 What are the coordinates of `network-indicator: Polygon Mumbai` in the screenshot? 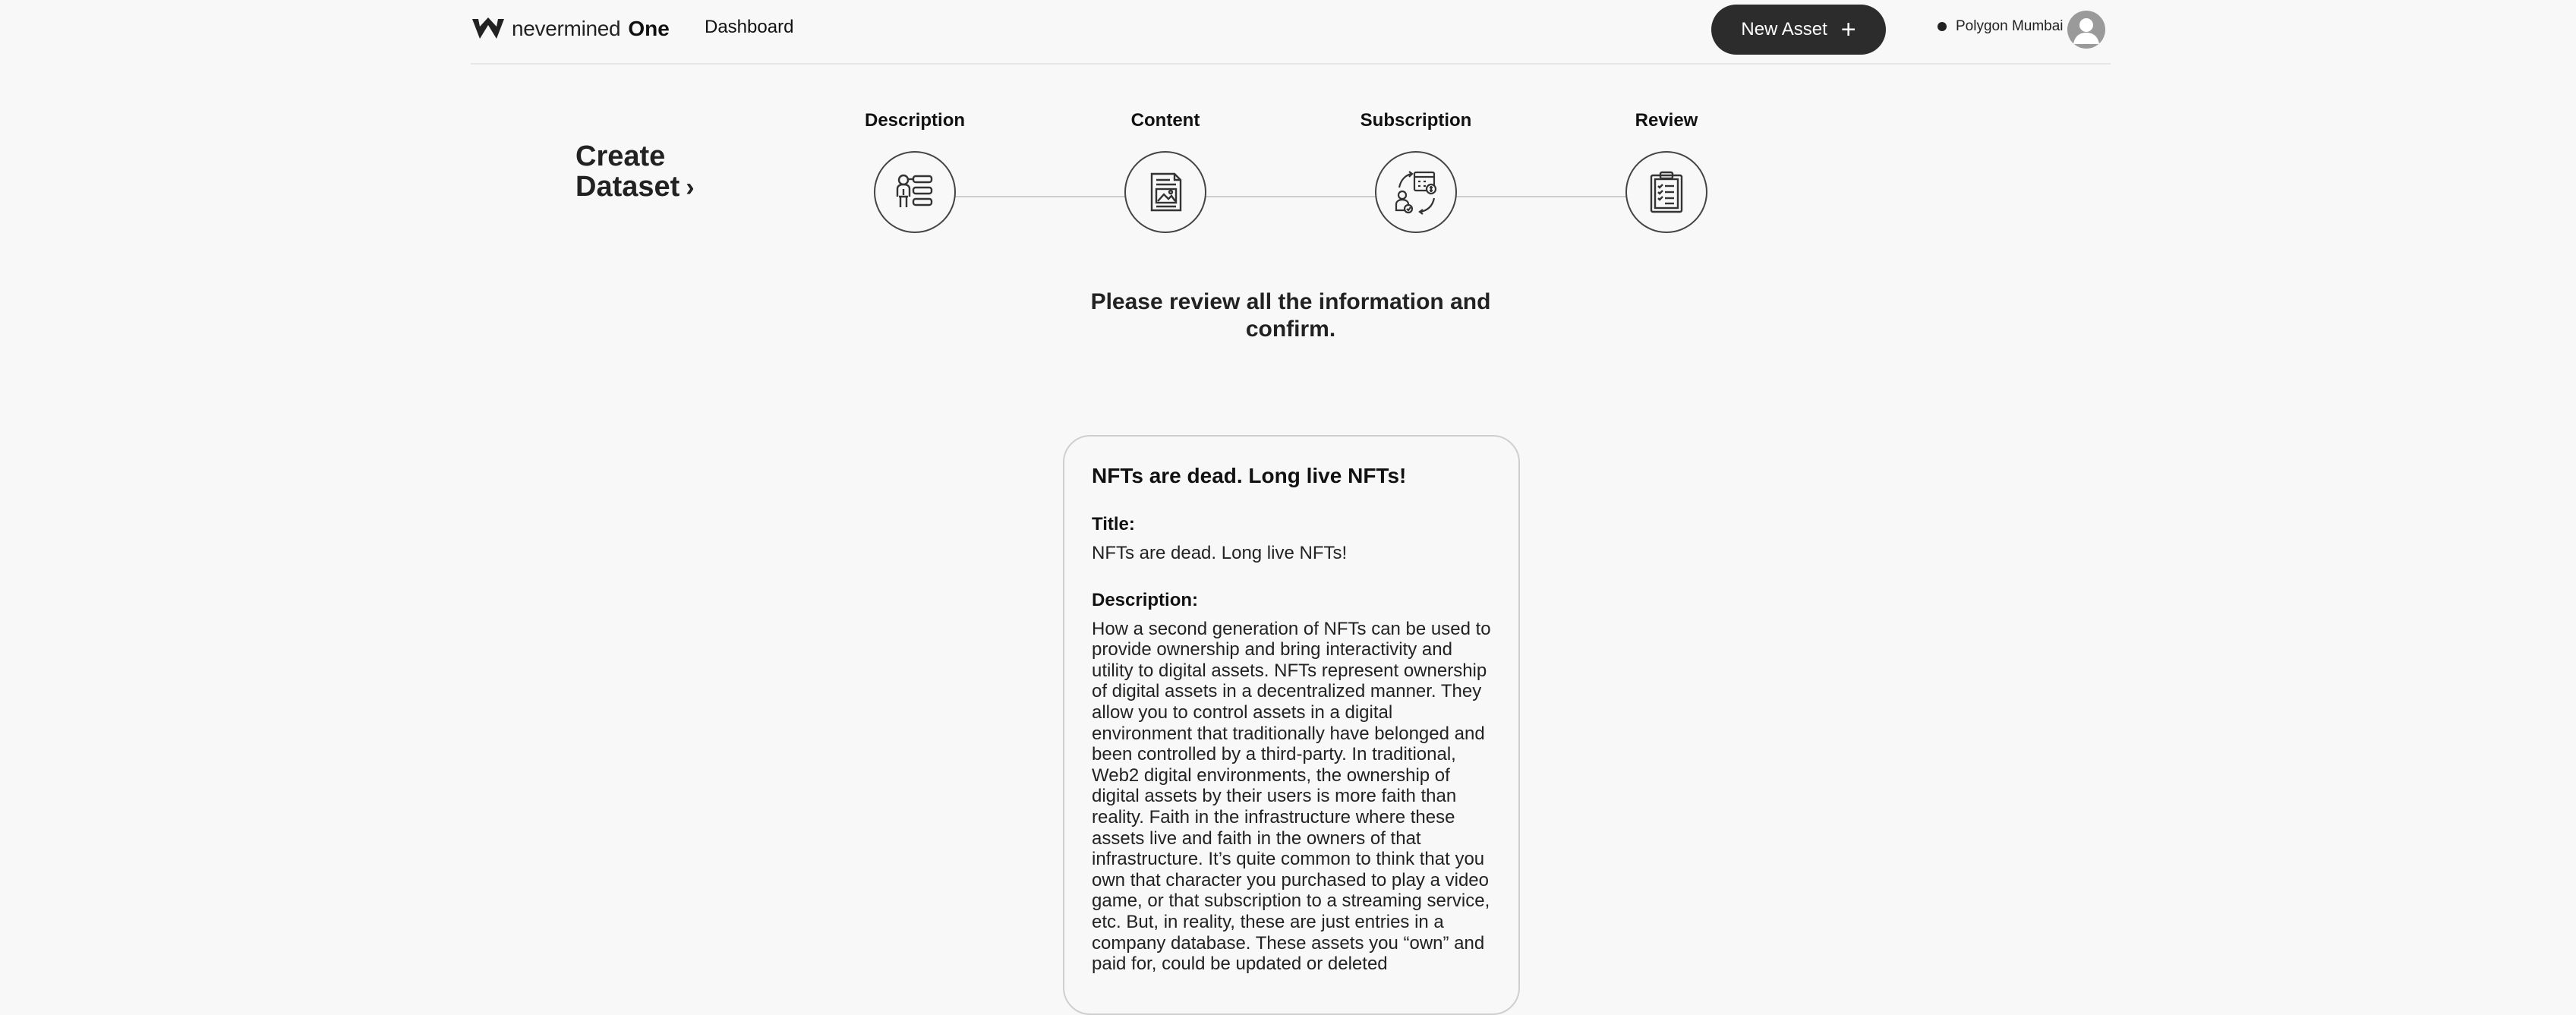 It's located at (2001, 26).